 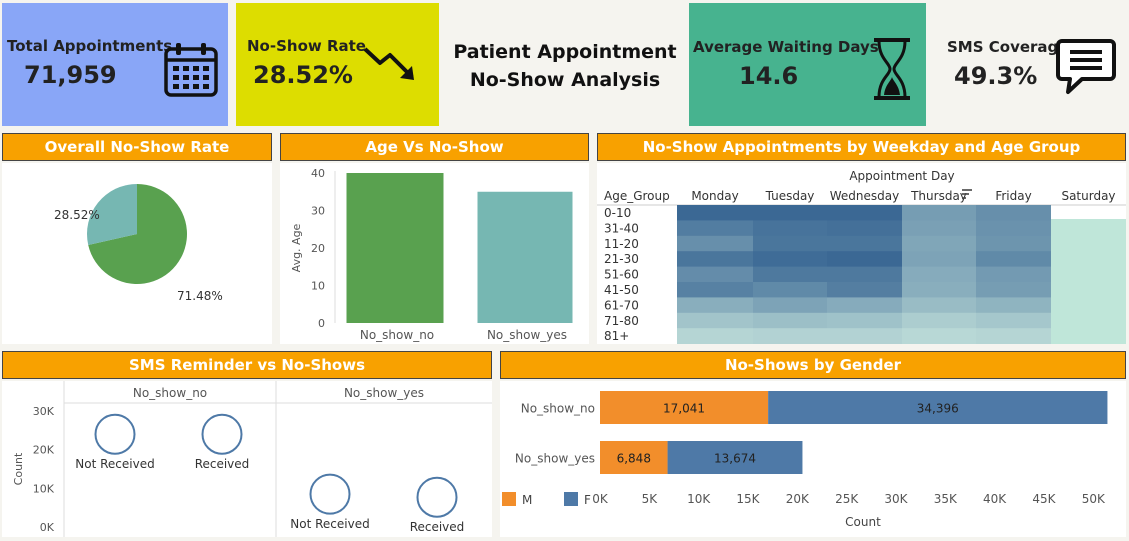 What do you see at coordinates (1094, 499) in the screenshot?
I see `x-tick-label: 50K` at bounding box center [1094, 499].